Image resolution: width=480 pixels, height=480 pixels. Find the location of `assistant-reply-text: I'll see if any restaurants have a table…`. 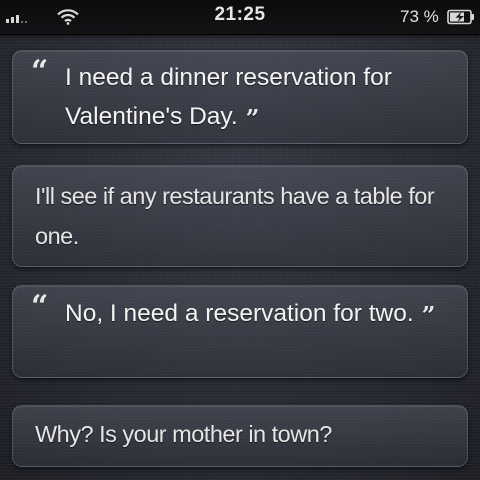

assistant-reply-text: I'll see if any restaurants have a table… is located at coordinates (235, 216).